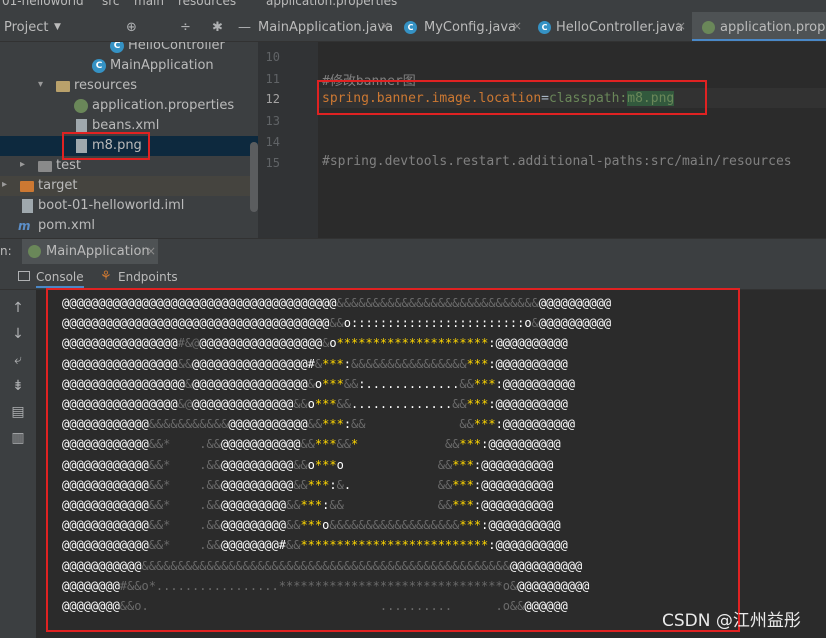 Image resolution: width=826 pixels, height=638 pixels. What do you see at coordinates (512, 97) in the screenshot?
I see `highlight-box-banner-property` at bounding box center [512, 97].